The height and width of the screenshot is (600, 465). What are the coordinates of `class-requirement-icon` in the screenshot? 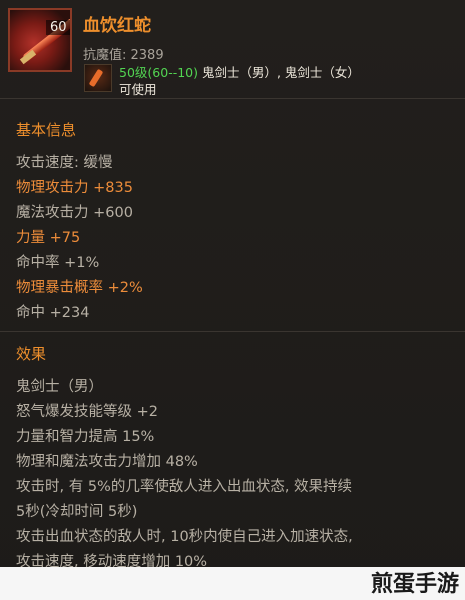 It's located at (98, 78).